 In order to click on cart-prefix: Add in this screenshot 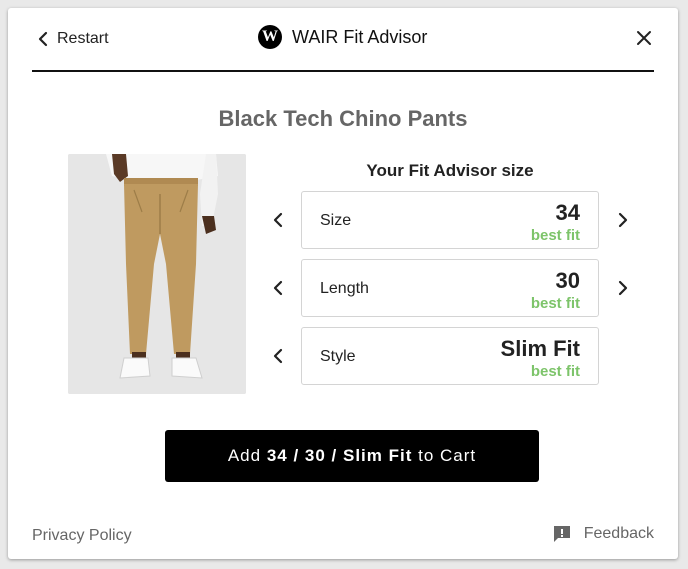, I will do `click(247, 455)`.